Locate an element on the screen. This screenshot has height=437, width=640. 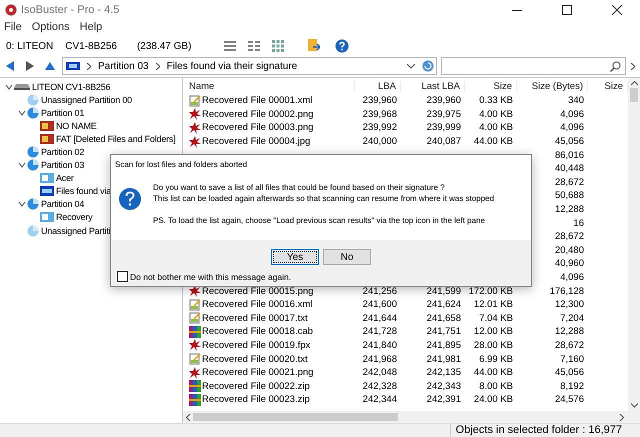
file-name: Recovered File 00016.xml is located at coordinates (257, 304).